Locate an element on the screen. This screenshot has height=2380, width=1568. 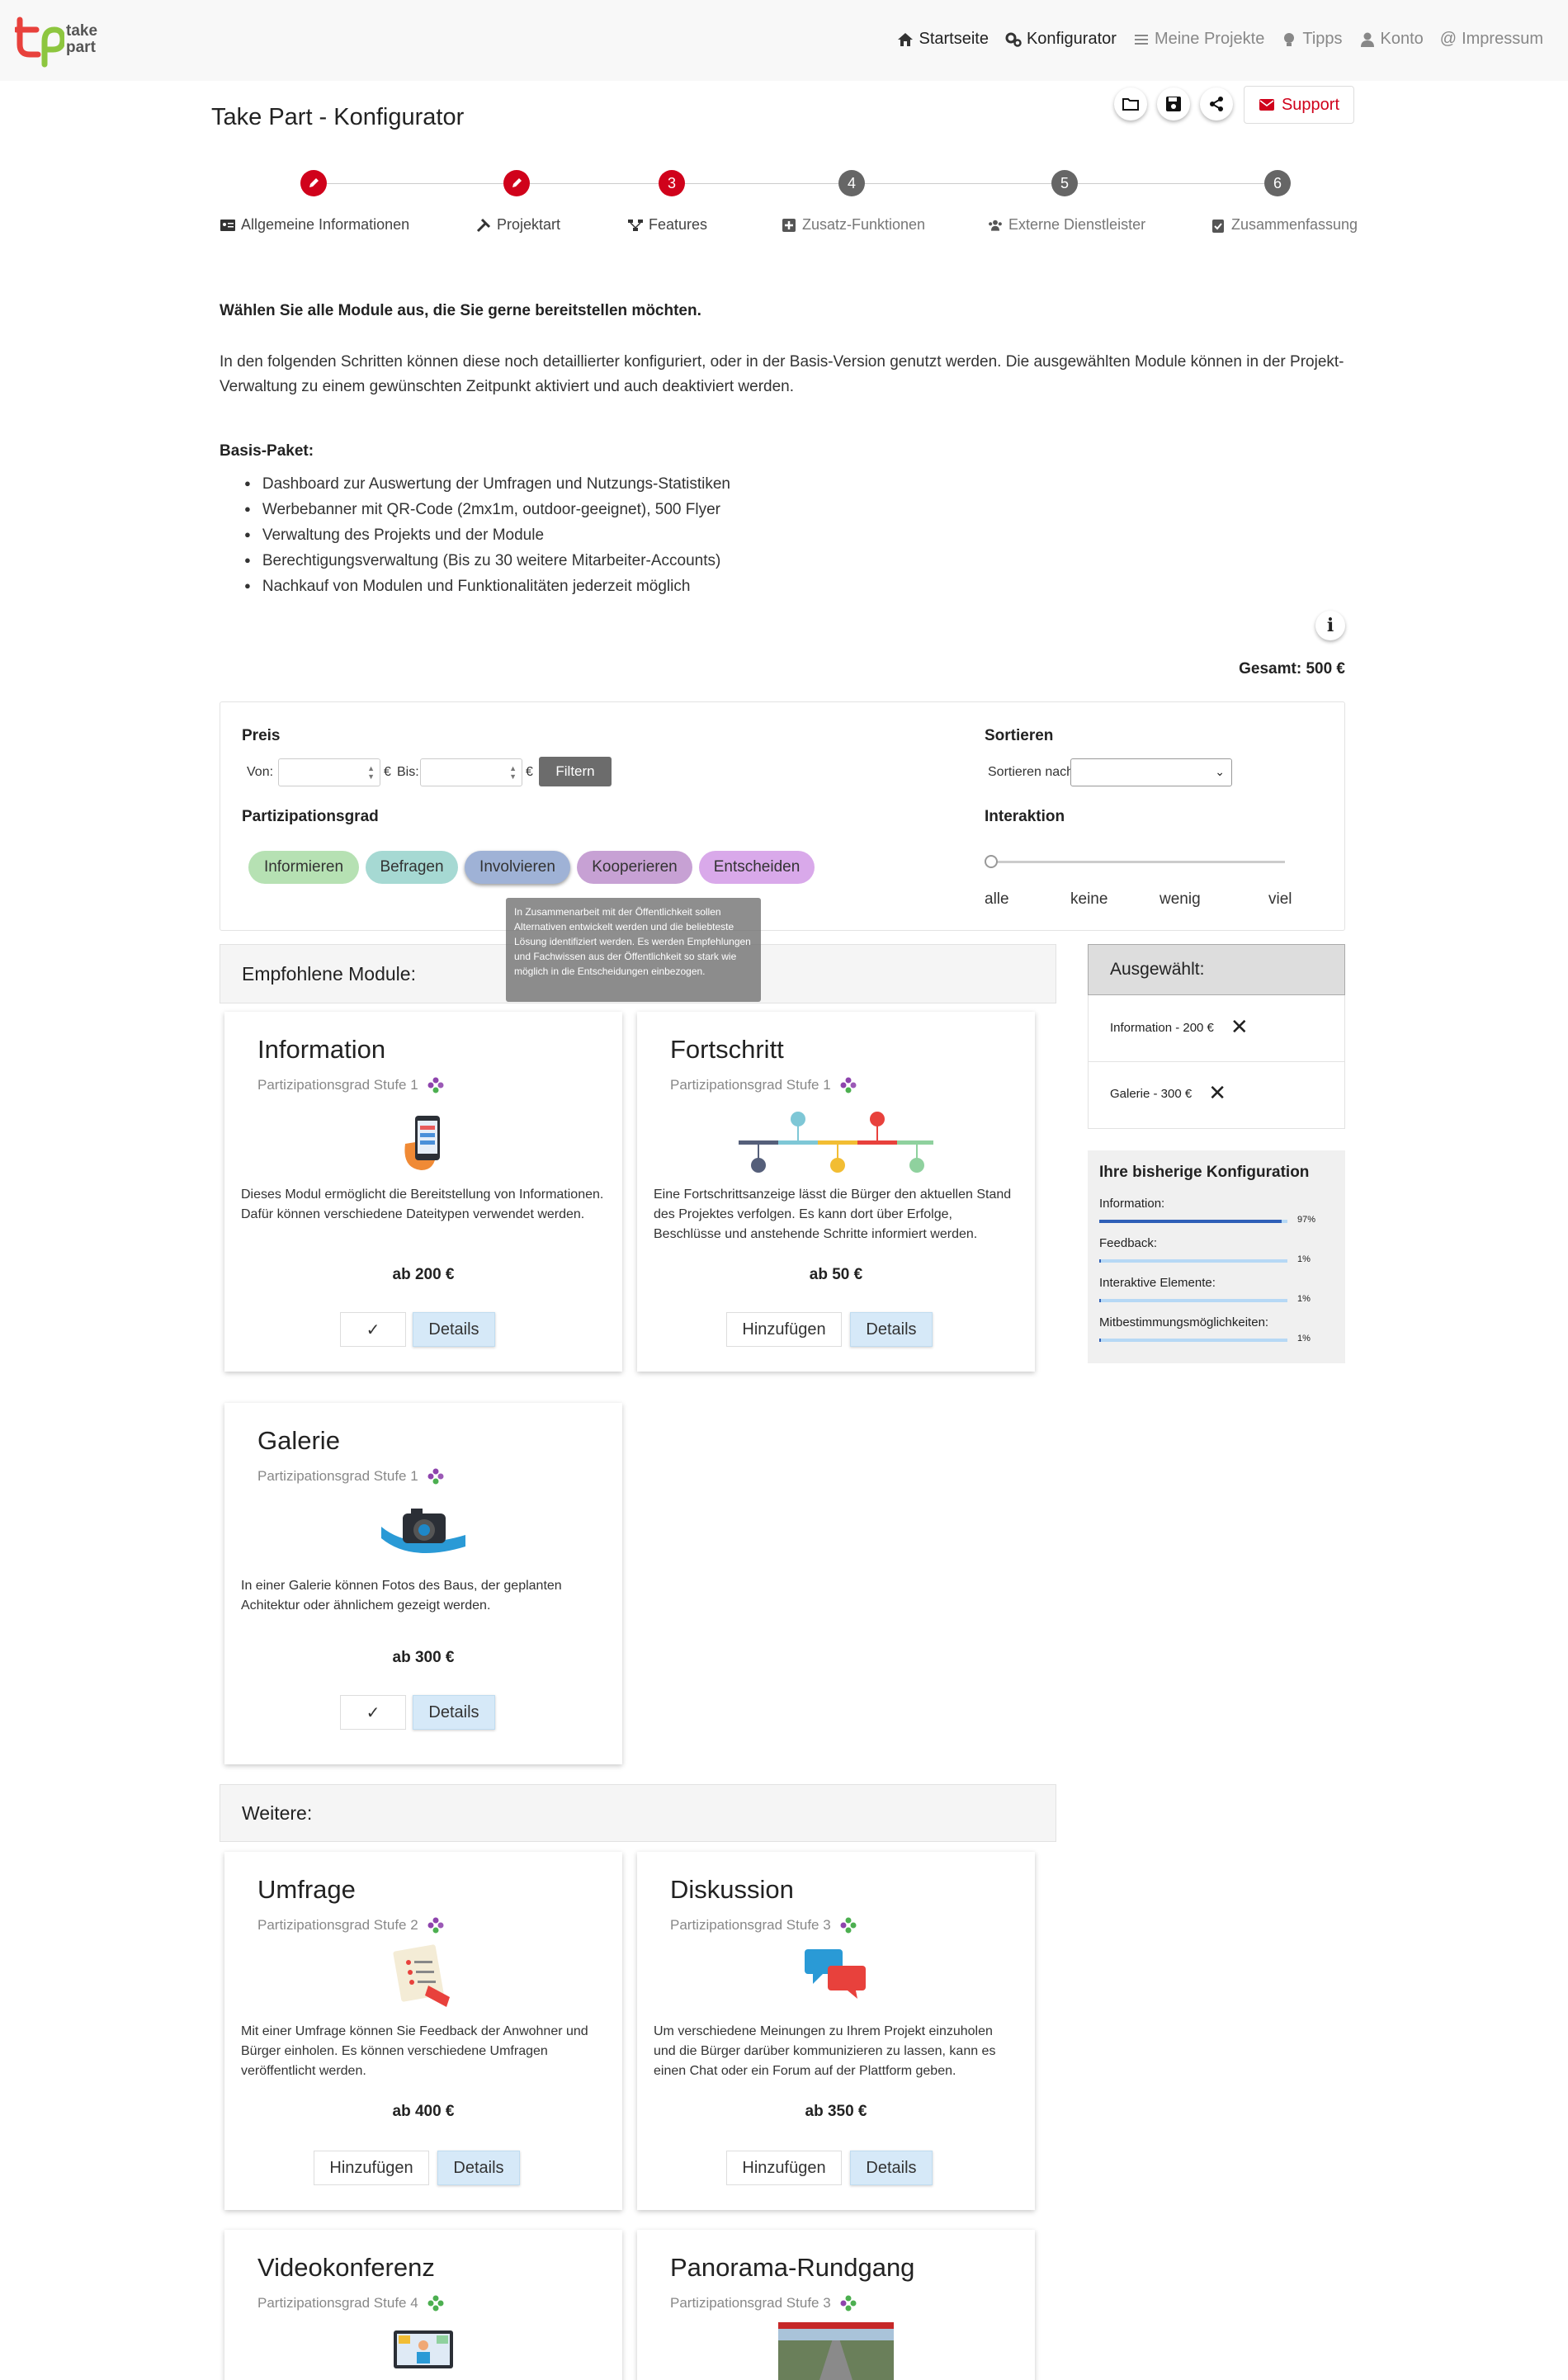
step-1-circle is located at coordinates (313, 183).